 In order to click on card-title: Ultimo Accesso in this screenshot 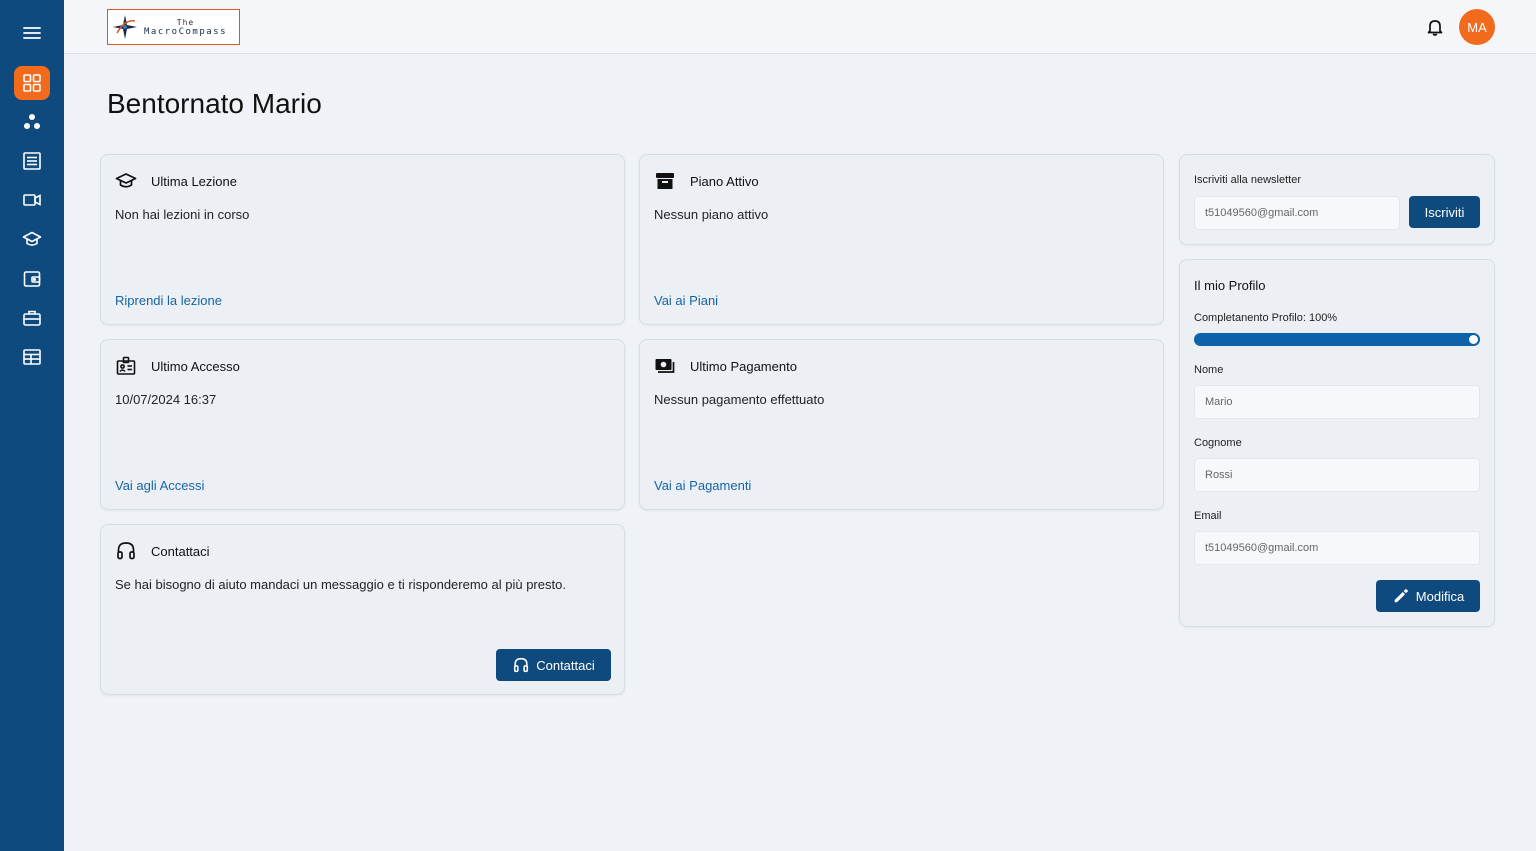, I will do `click(195, 366)`.